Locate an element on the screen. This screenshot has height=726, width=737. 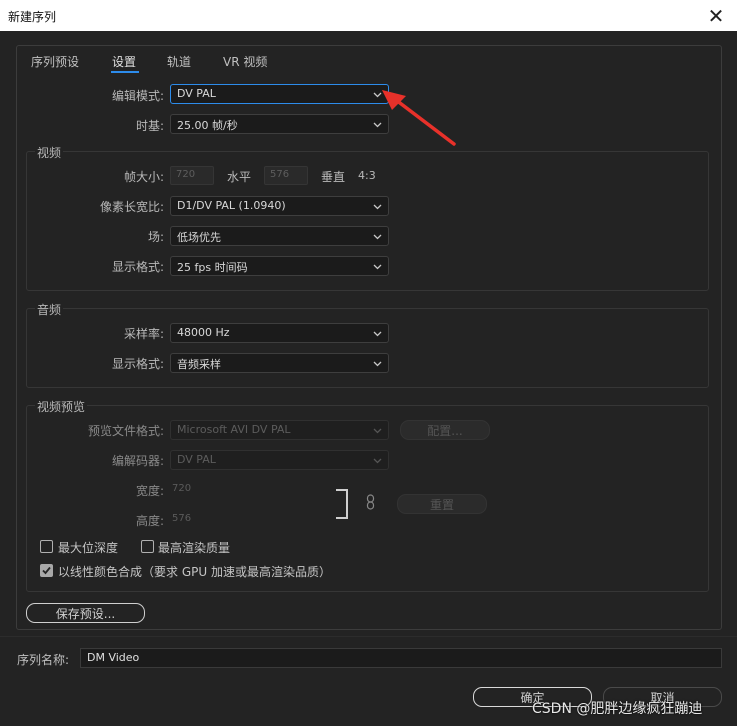
max-bit-depth-checkbox is located at coordinates (46, 546).